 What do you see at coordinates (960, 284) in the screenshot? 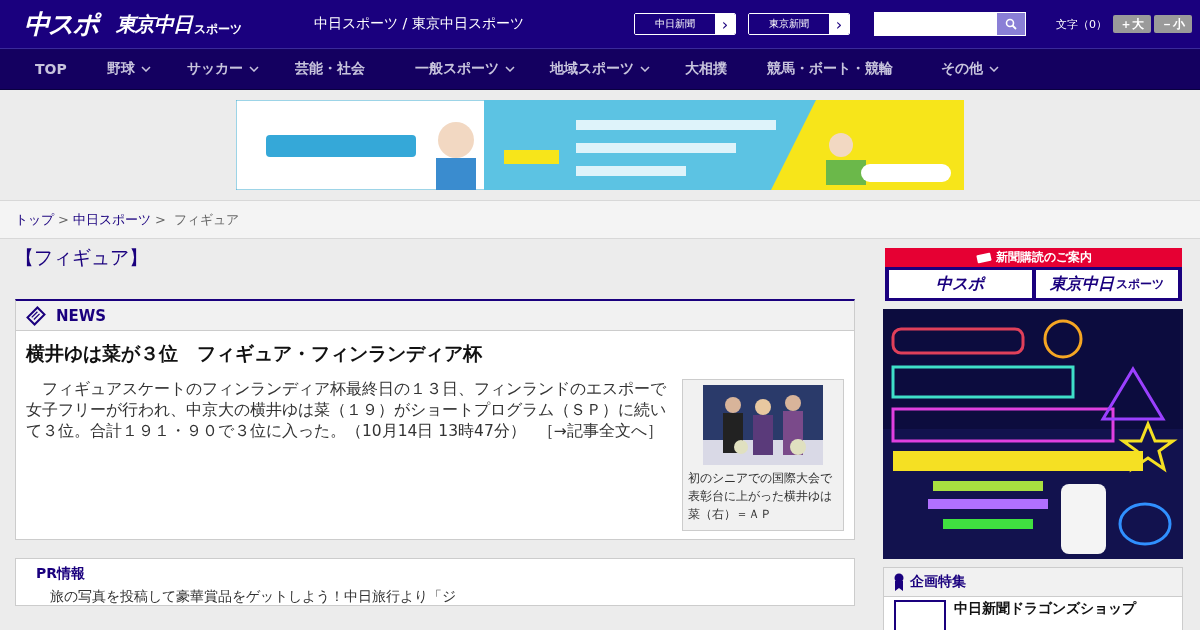
I see `logo-link: 中スポ` at bounding box center [960, 284].